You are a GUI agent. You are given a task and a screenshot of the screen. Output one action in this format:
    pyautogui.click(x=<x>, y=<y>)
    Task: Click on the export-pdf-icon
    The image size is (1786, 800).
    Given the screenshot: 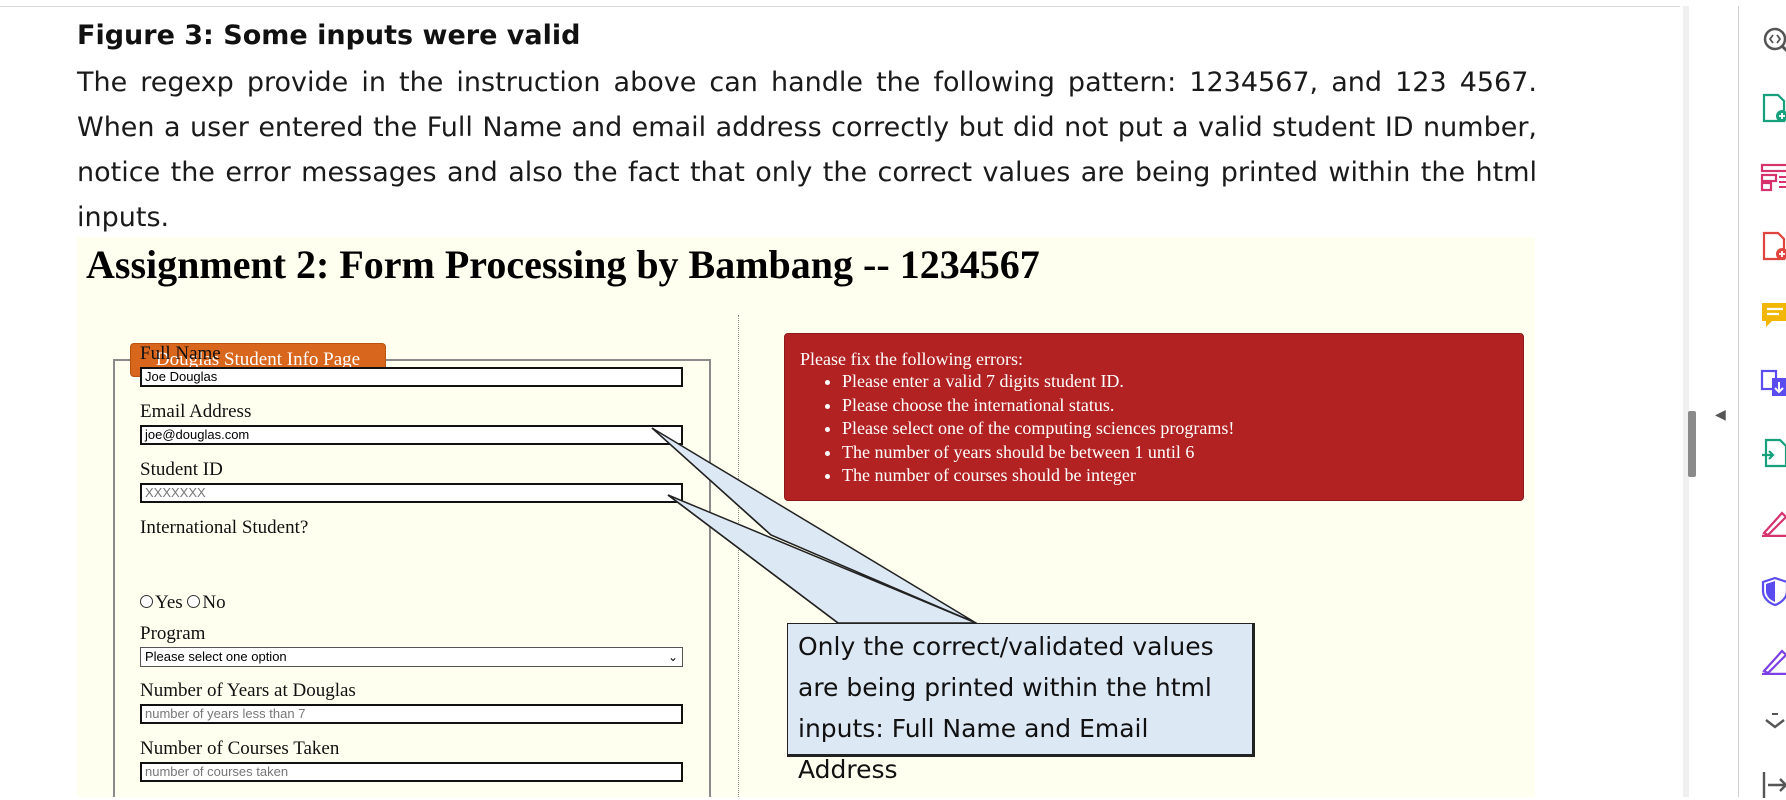 What is the action you would take?
    pyautogui.click(x=1773, y=108)
    